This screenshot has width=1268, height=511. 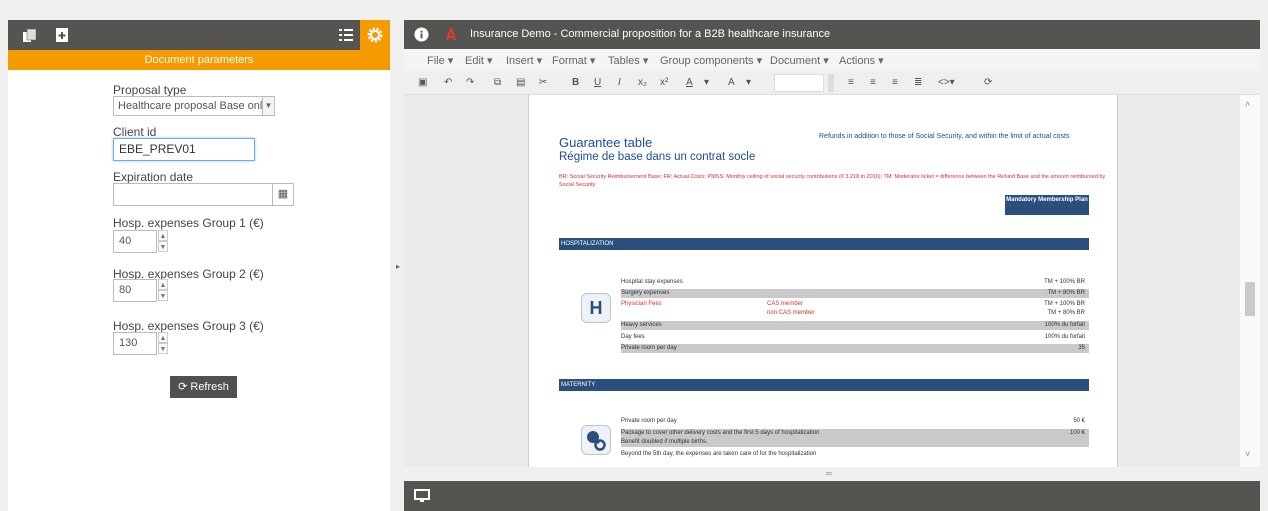 I want to click on justify-icon: ≣, so click(x=918, y=82).